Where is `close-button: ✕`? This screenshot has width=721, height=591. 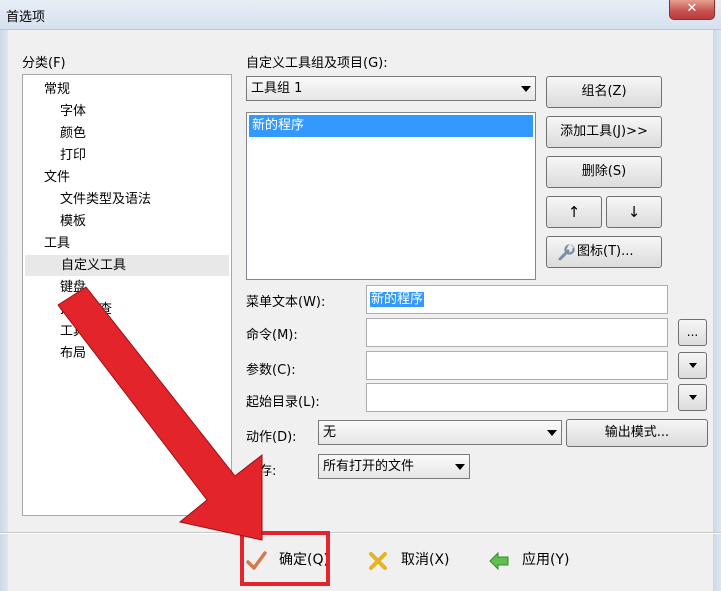
close-button: ✕ is located at coordinates (692, 10).